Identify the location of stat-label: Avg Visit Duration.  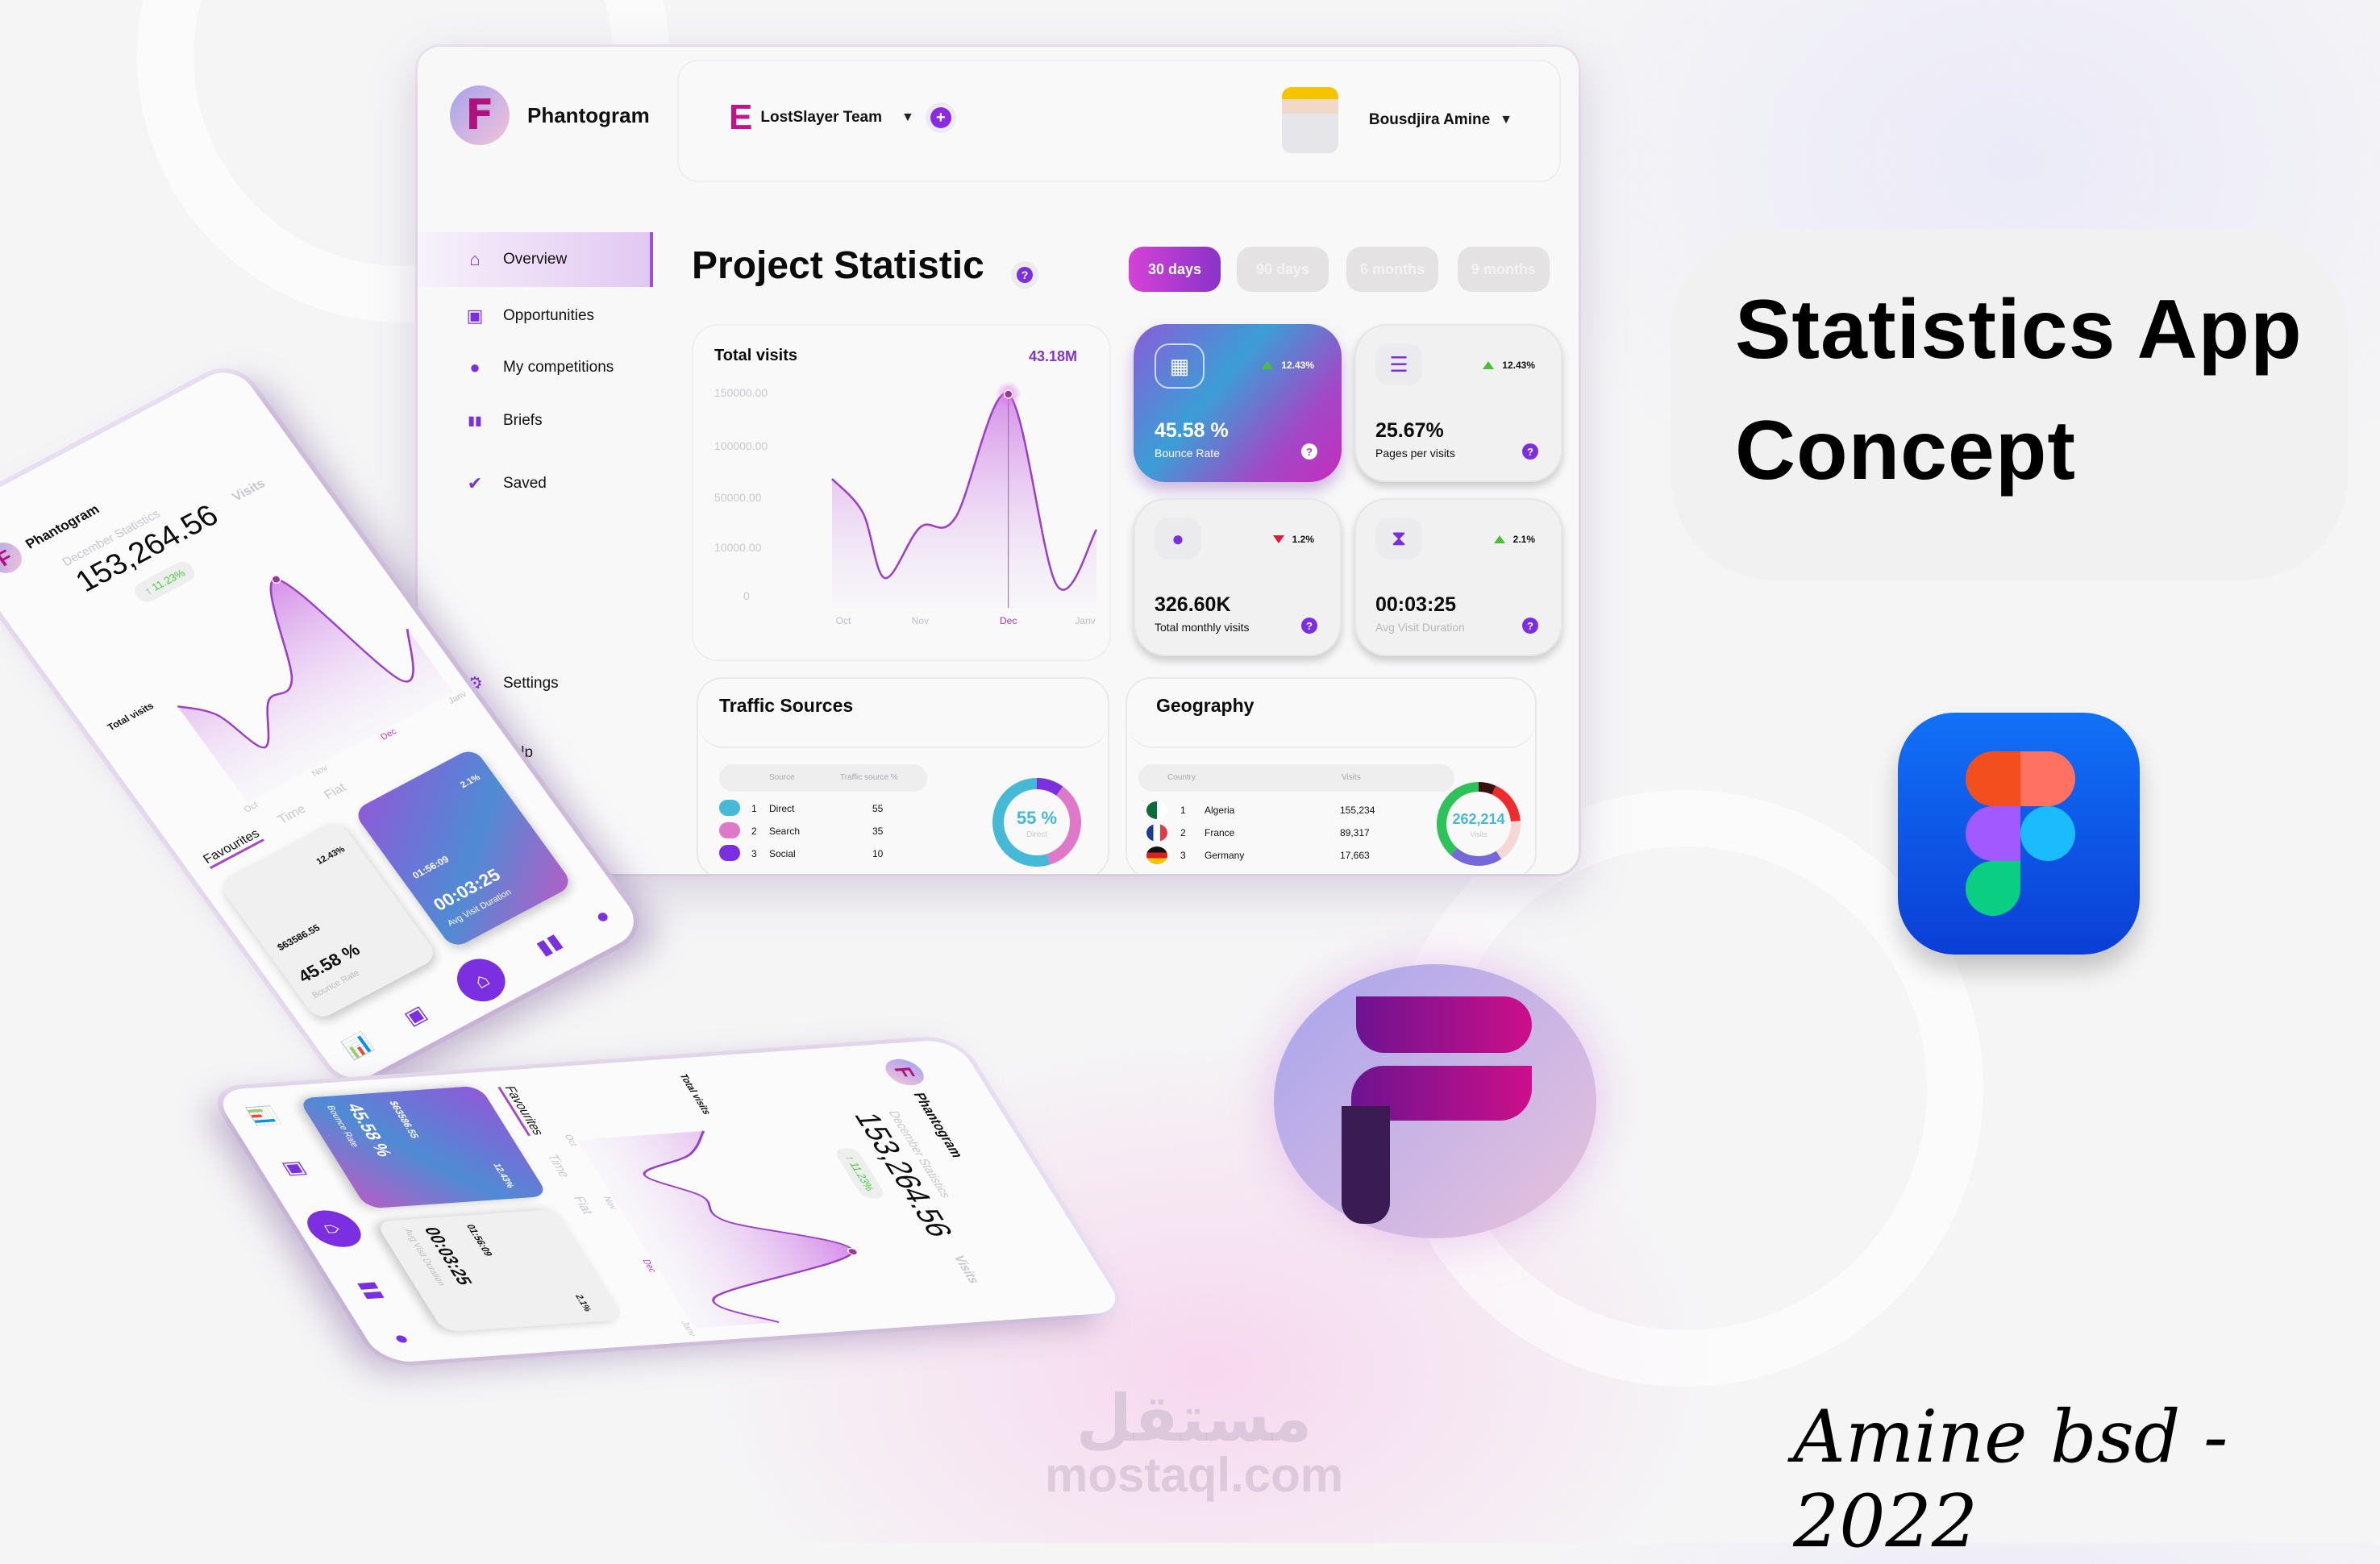
(1420, 627).